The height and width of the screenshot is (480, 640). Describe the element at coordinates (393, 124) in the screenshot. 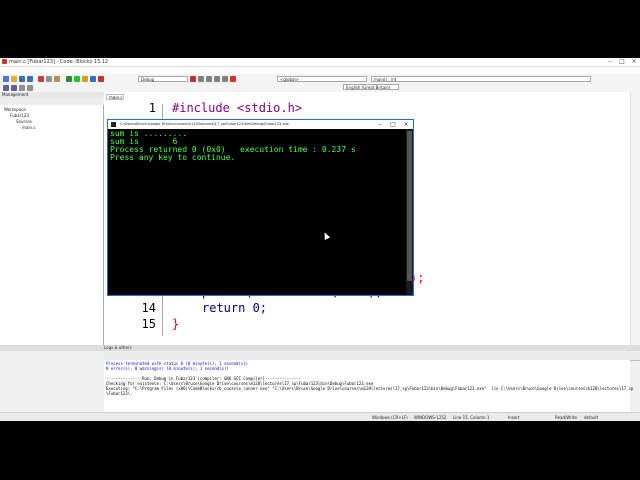

I see `console-maximize-button: □` at that location.